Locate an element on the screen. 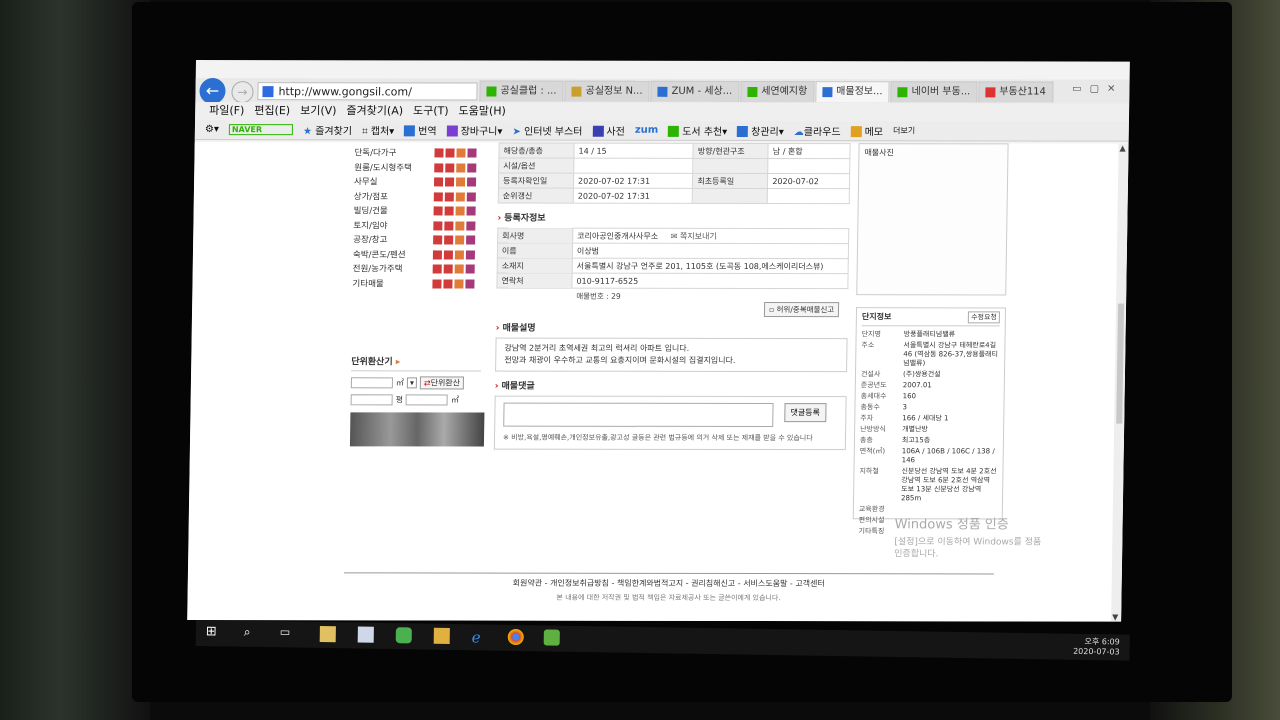 The width and height of the screenshot is (1280, 720). category-item: 기타매물 is located at coordinates (417, 284).